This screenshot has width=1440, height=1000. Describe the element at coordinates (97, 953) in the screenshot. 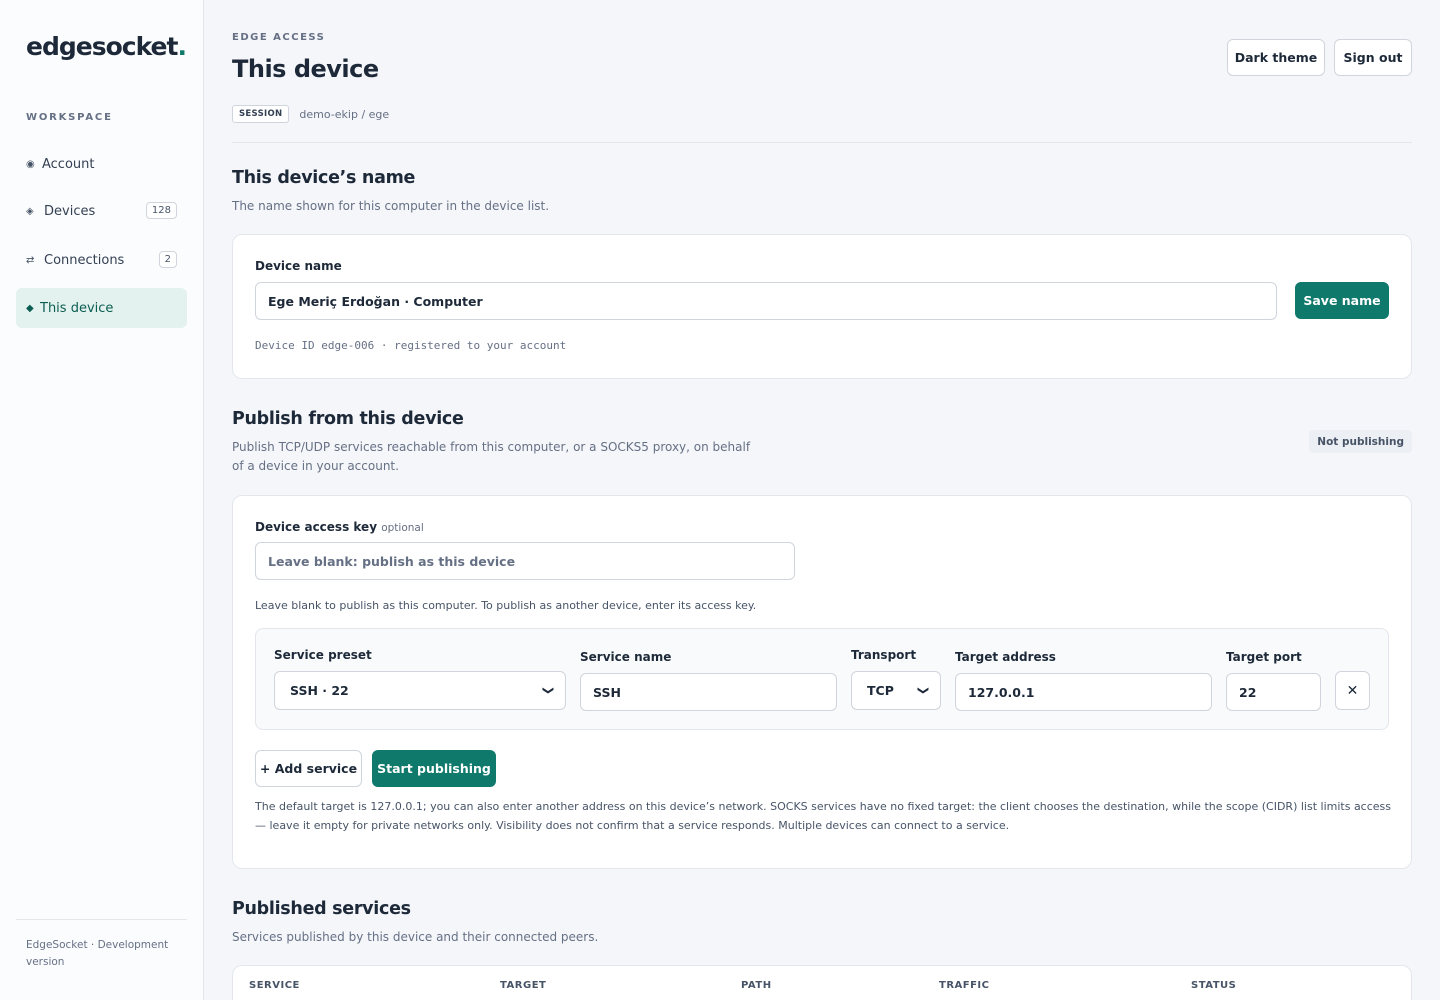

I see `version-footer: EdgeSocket · Development version` at that location.